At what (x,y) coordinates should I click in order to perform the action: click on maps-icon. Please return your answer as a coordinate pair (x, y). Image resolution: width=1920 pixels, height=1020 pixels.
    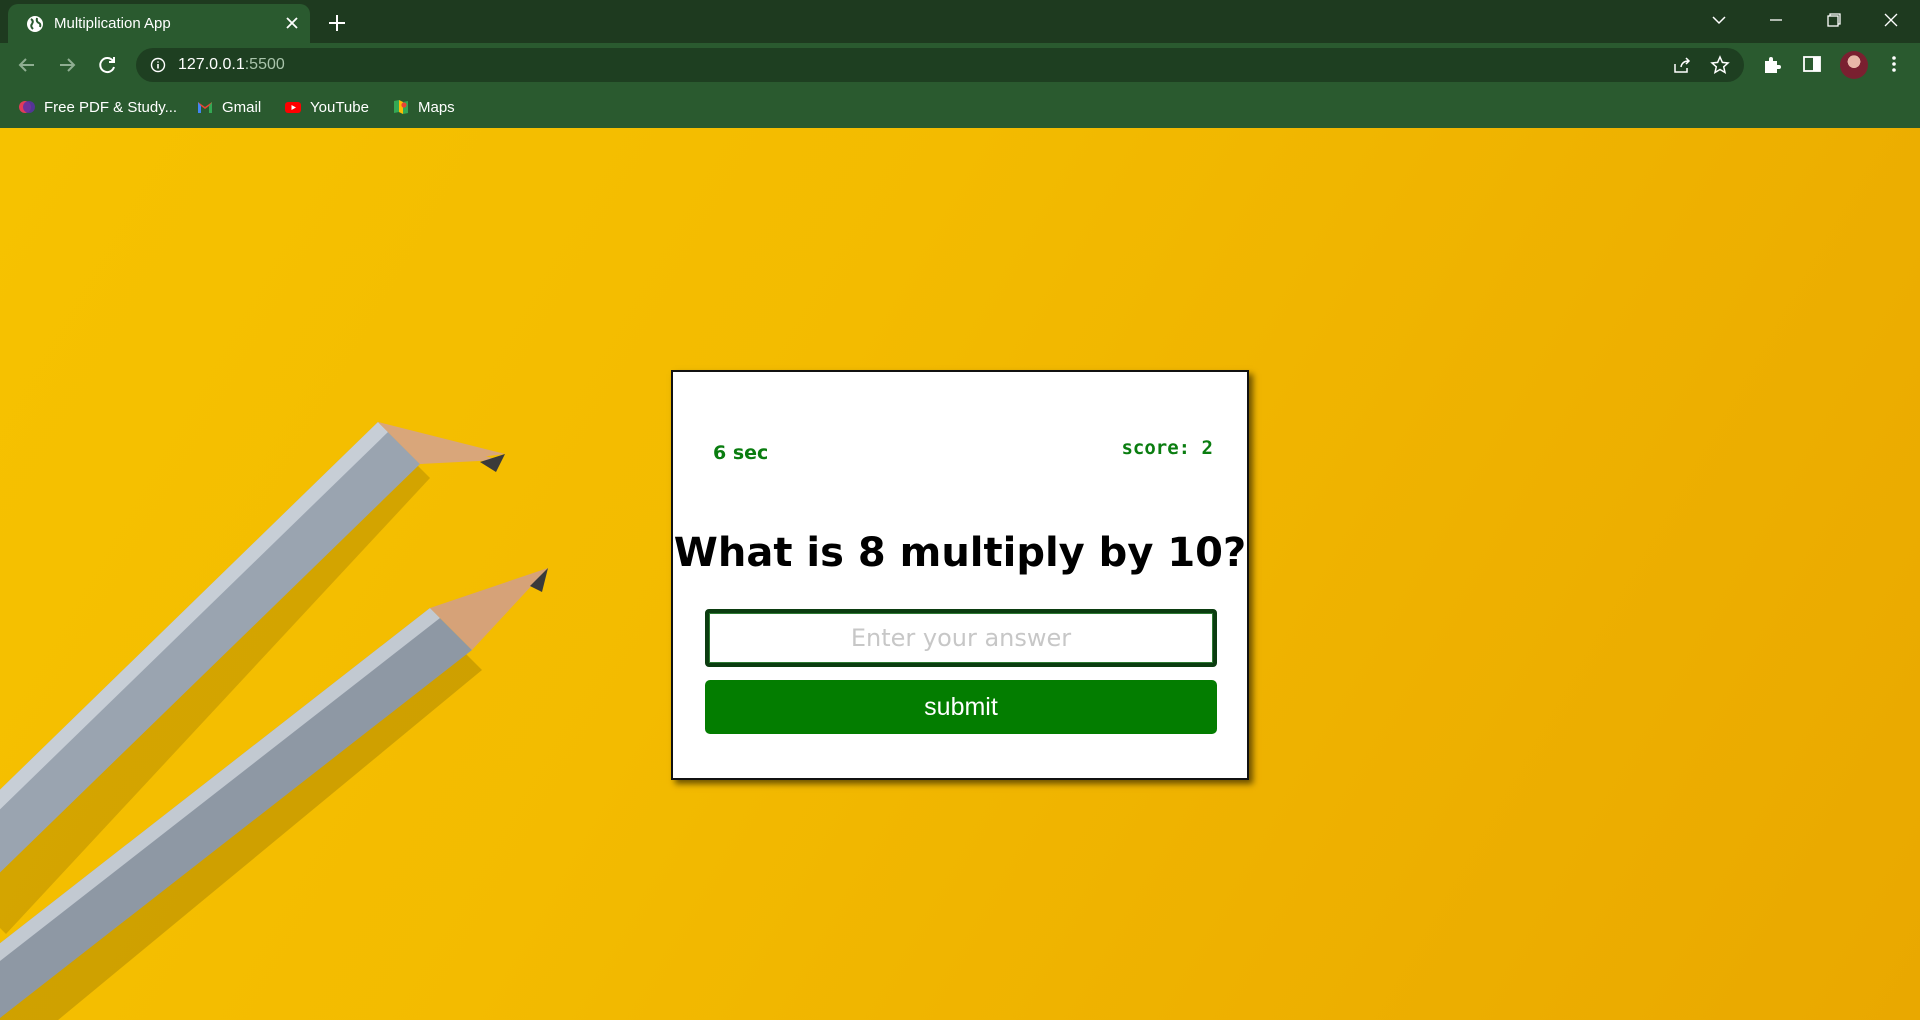
    Looking at the image, I should click on (401, 107).